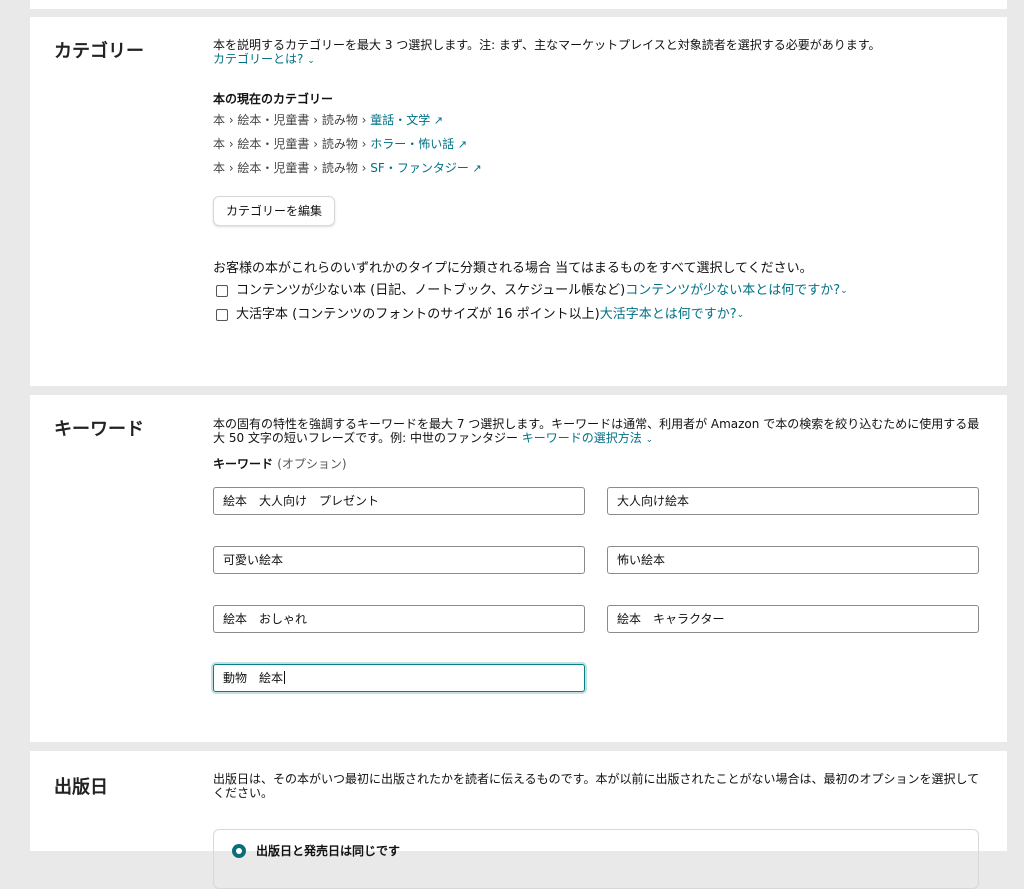 The height and width of the screenshot is (889, 1024). What do you see at coordinates (81, 787) in the screenshot?
I see `publication-date-title: 出版日` at bounding box center [81, 787].